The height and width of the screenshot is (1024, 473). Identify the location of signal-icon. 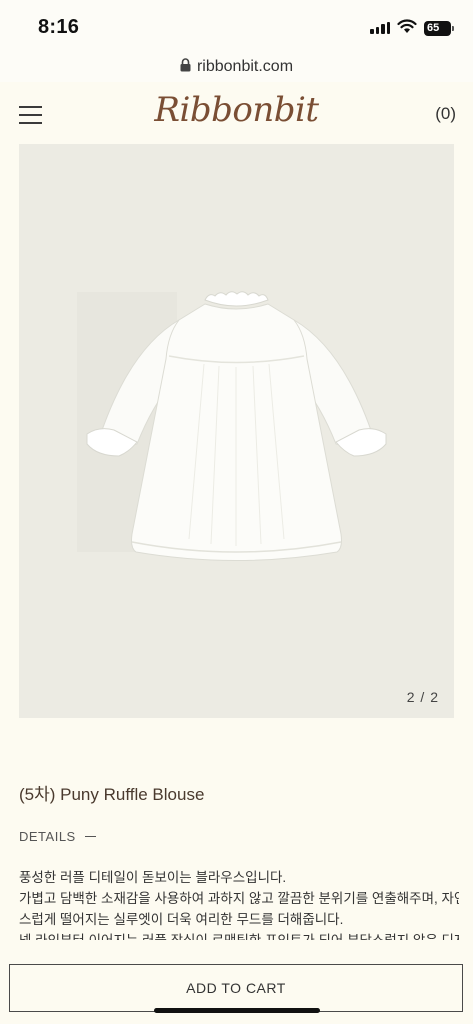
(380, 28).